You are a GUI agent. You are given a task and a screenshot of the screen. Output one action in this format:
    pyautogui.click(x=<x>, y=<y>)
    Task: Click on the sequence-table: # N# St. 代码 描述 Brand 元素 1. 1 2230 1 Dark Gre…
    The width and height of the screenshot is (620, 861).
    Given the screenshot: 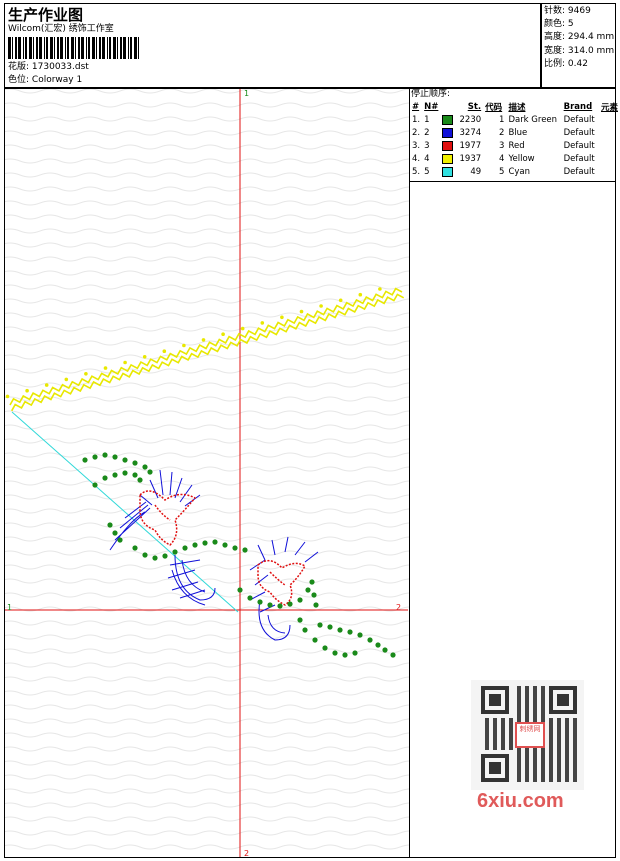 What is the action you would take?
    pyautogui.click(x=515, y=139)
    